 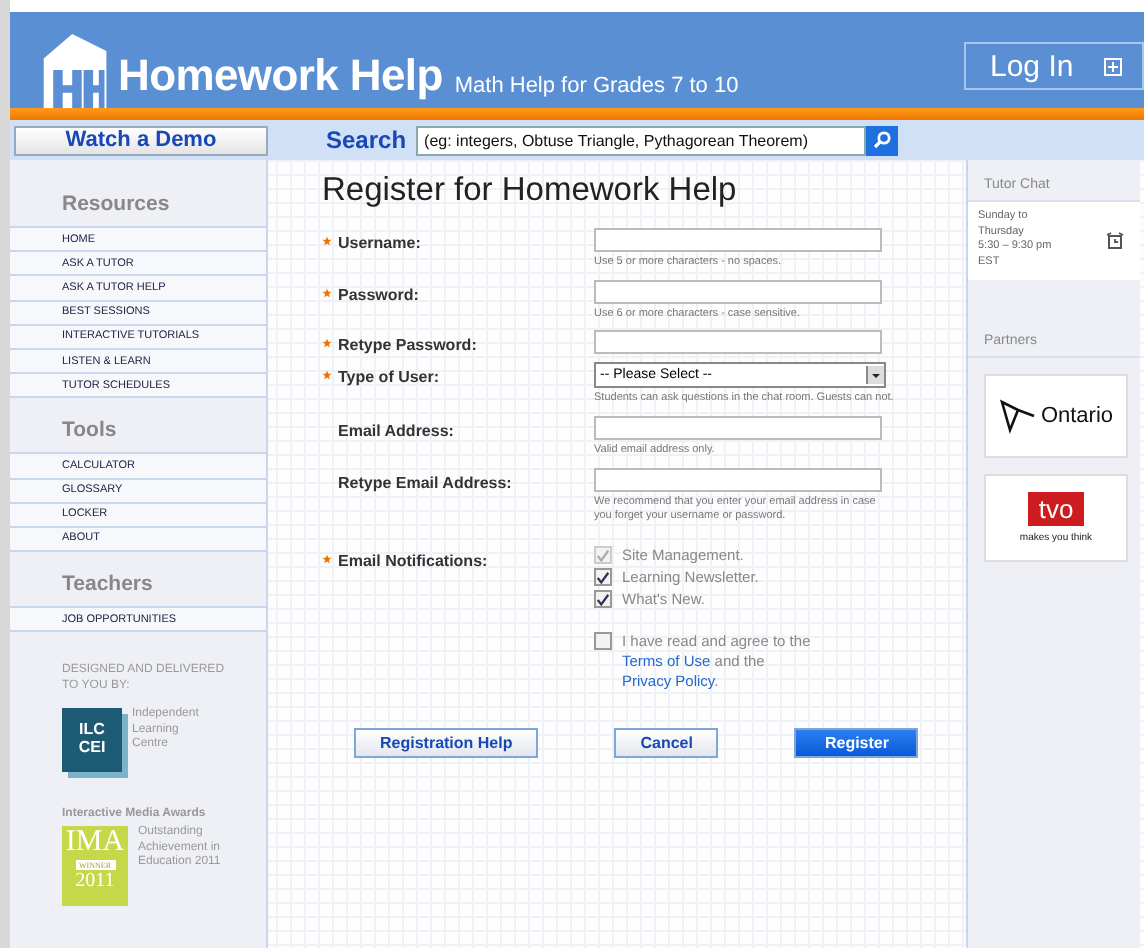 What do you see at coordinates (389, 377) in the screenshot?
I see `field-label: Type of User:` at bounding box center [389, 377].